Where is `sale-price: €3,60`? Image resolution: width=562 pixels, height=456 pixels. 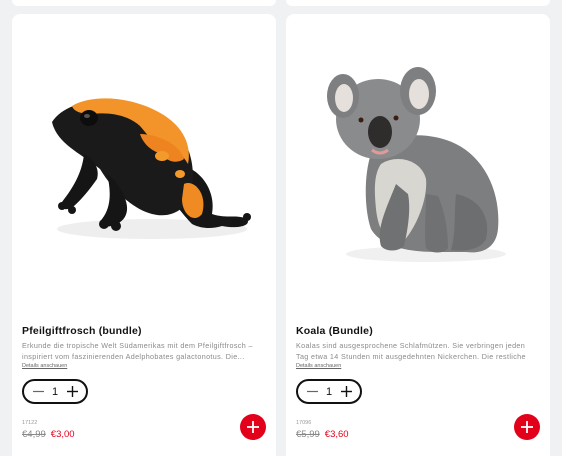 sale-price: €3,60 is located at coordinates (336, 434).